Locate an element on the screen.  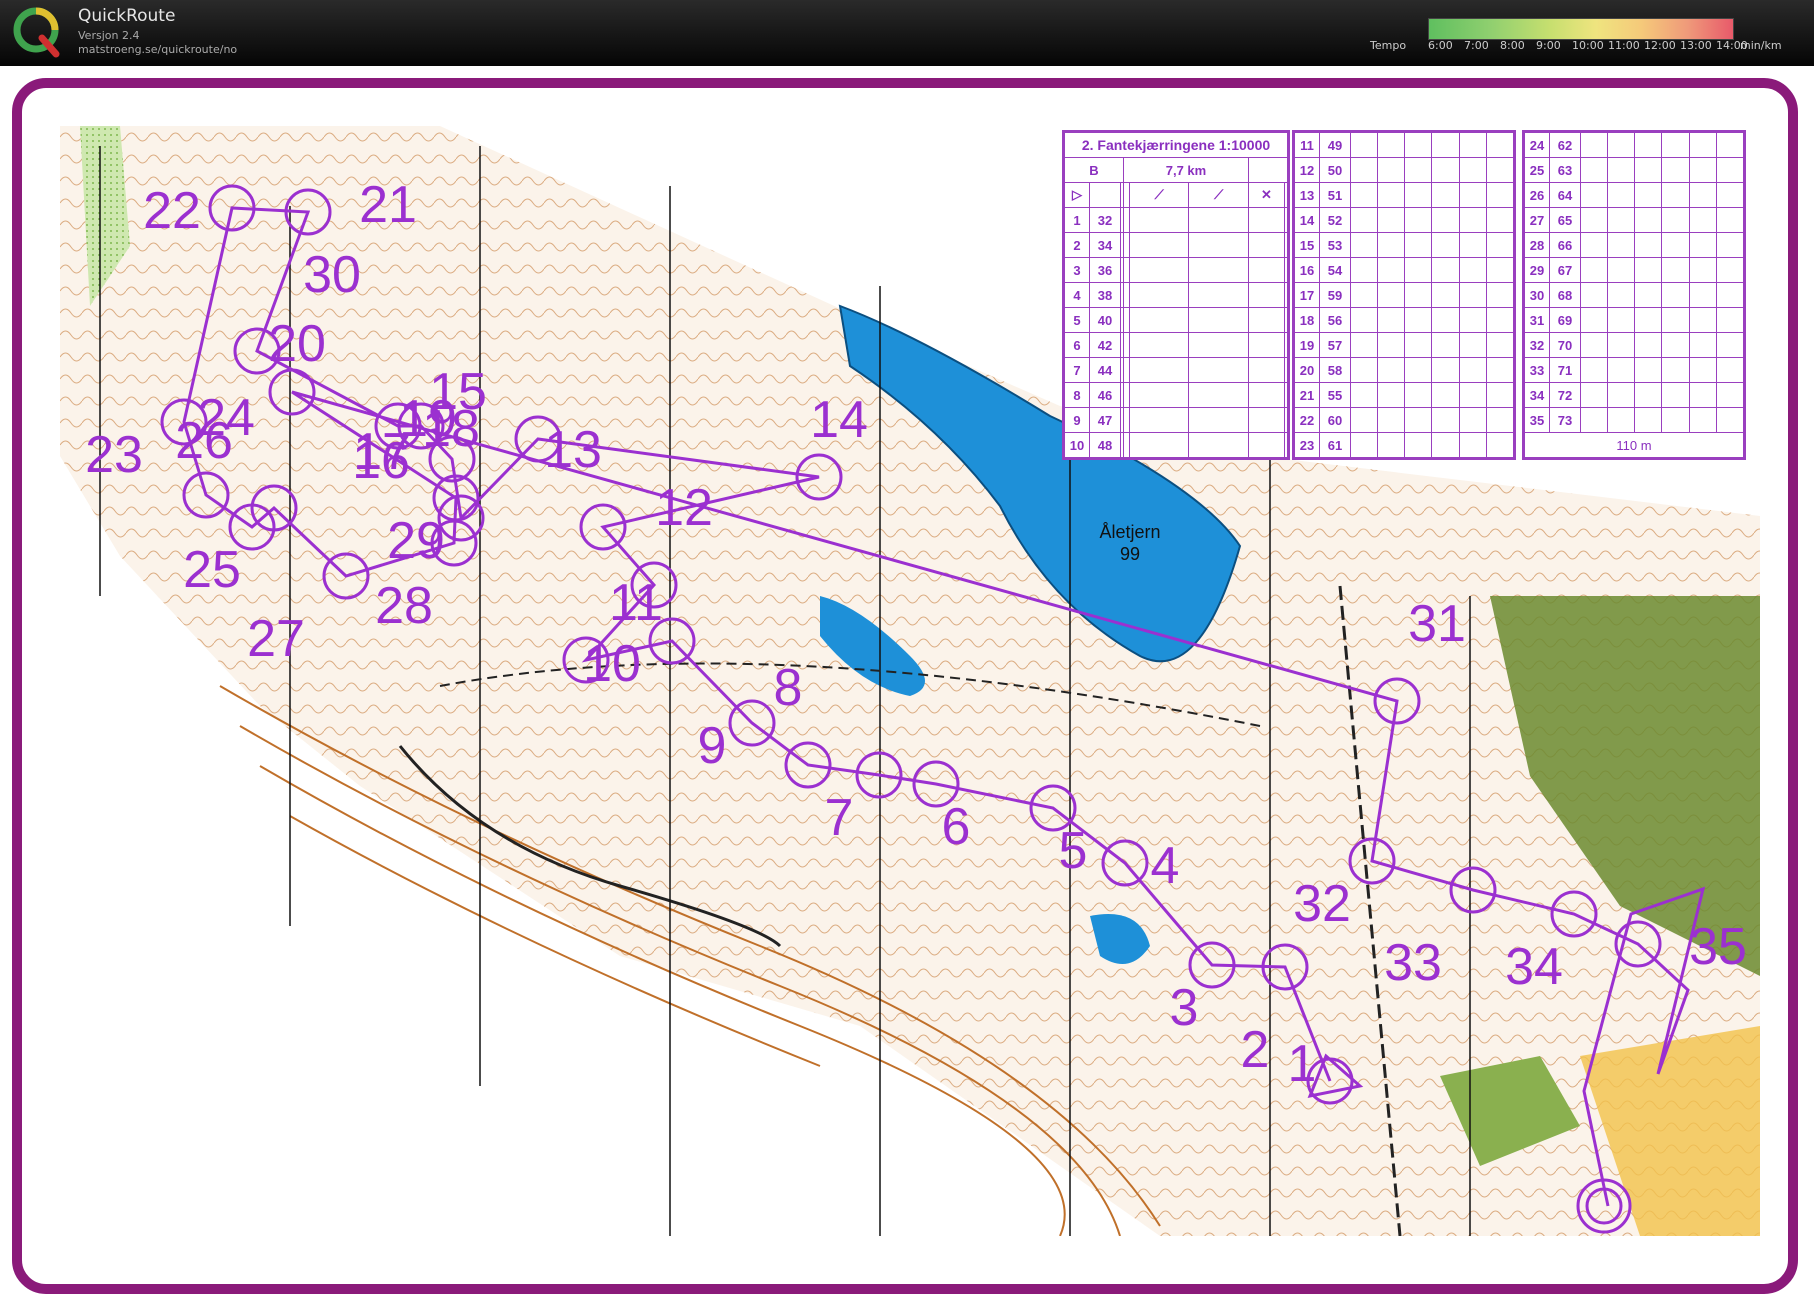
quickroute-logo-icon is located at coordinates (36, 32).